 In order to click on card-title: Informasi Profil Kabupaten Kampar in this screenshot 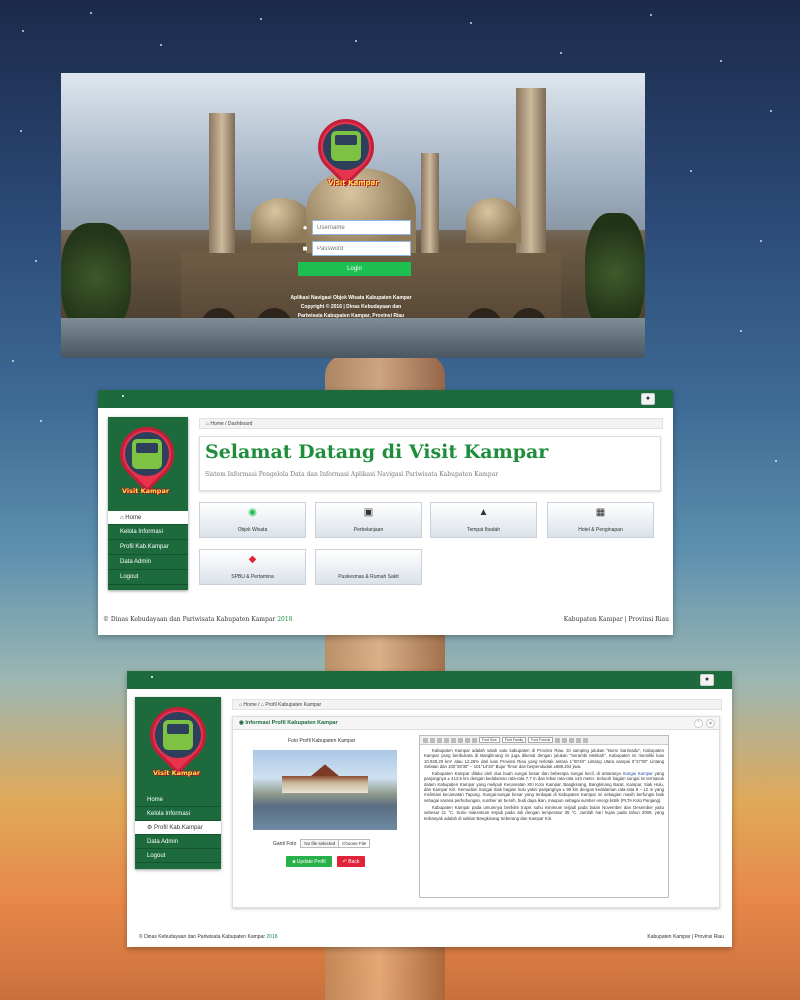, I will do `click(291, 723)`.